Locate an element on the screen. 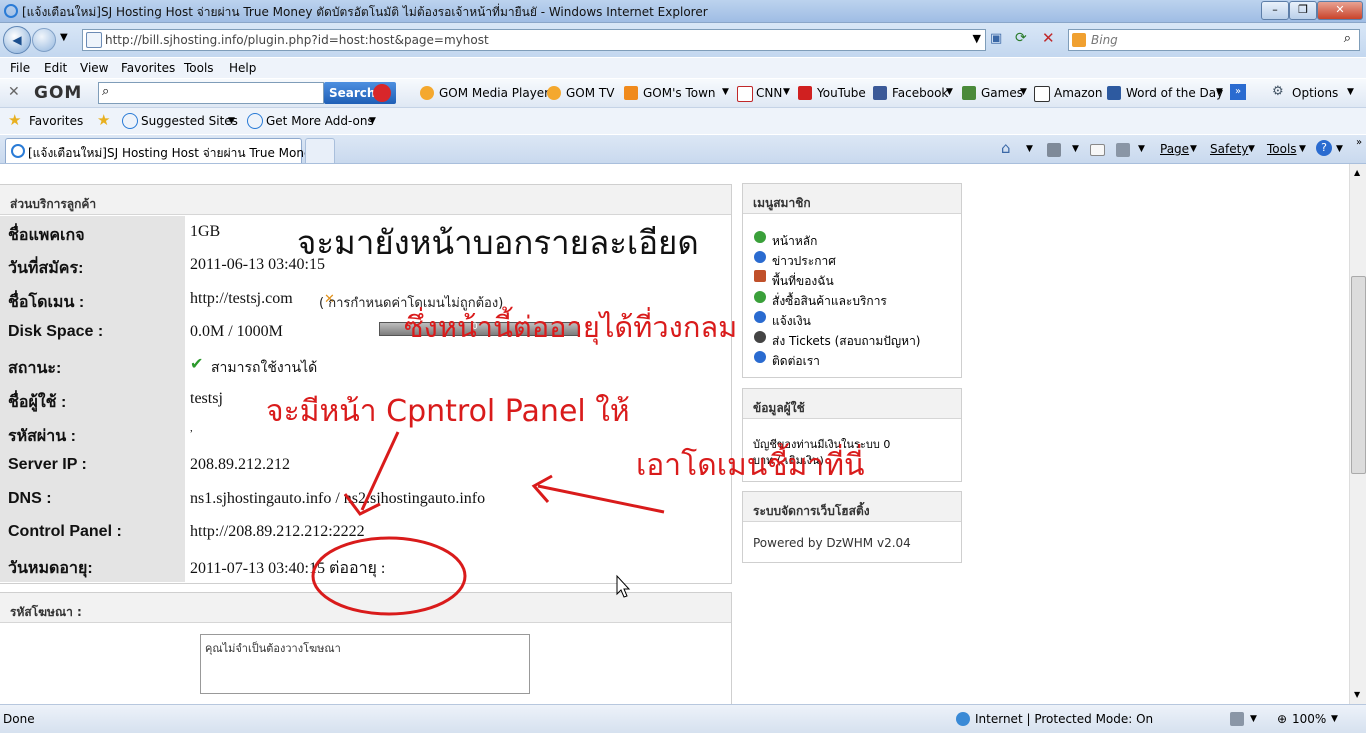  scrollbar-thumb is located at coordinates (1358, 375).